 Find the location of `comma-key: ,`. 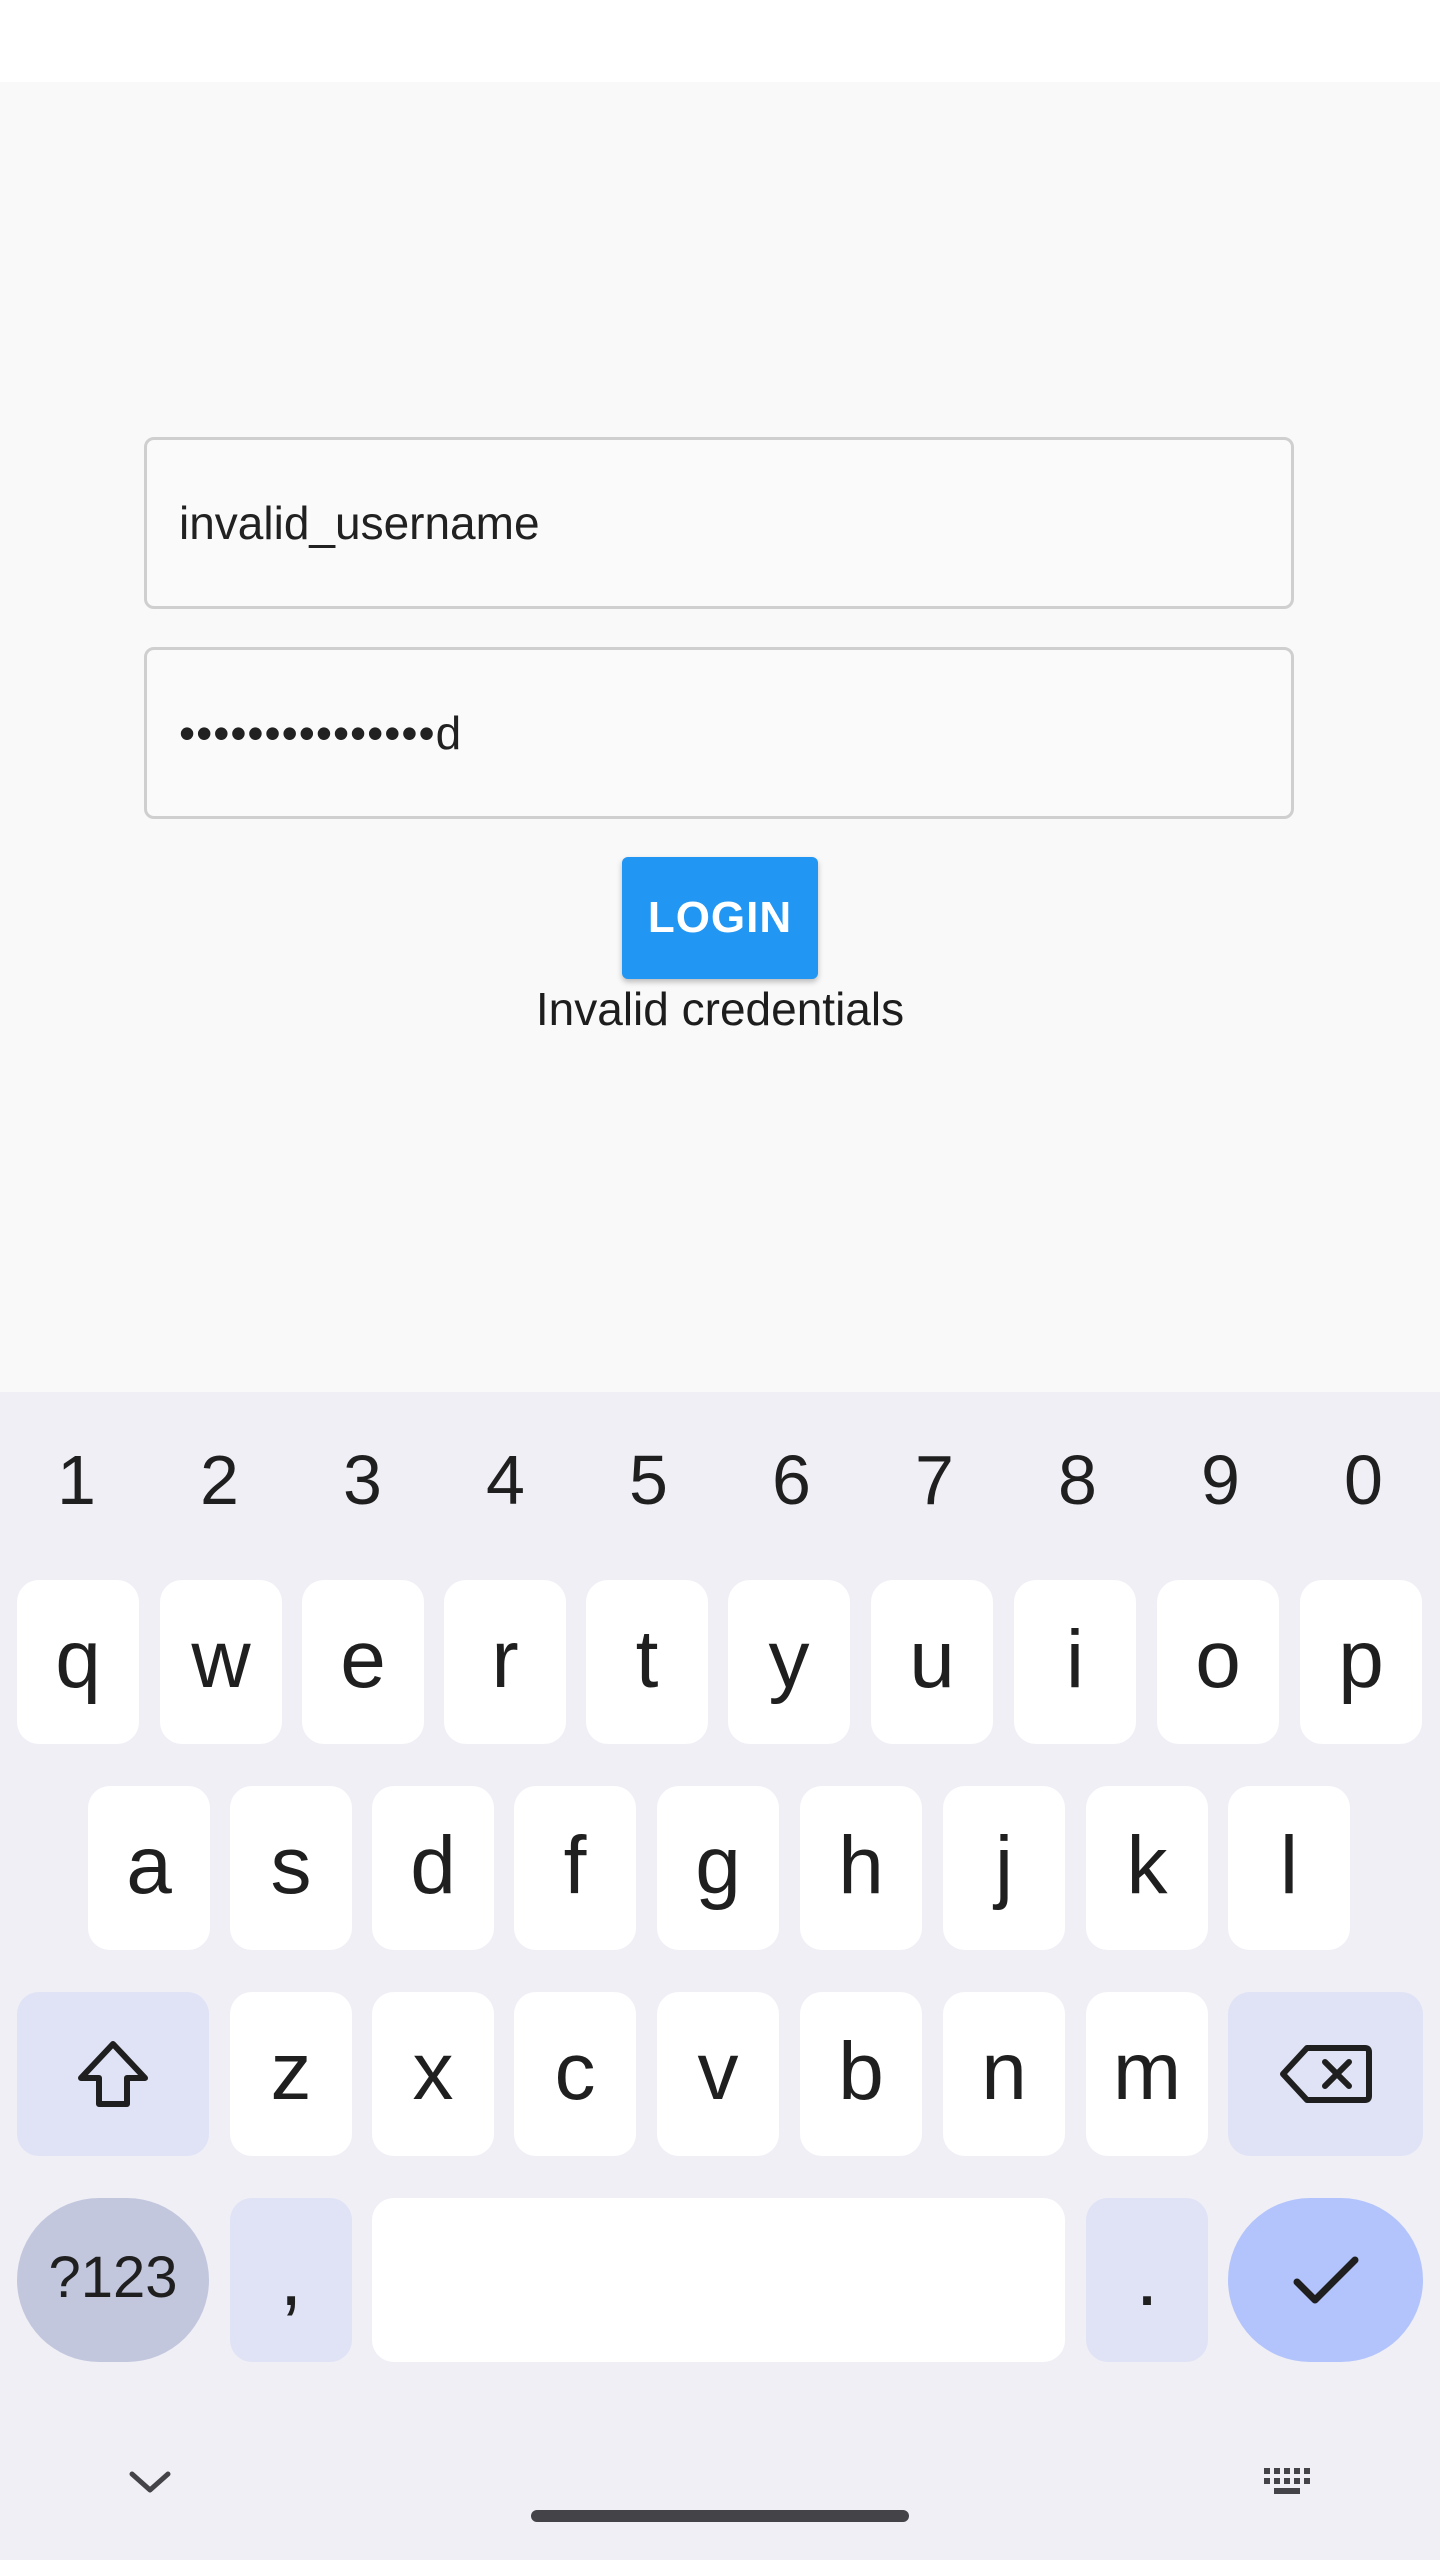

comma-key: , is located at coordinates (291, 2280).